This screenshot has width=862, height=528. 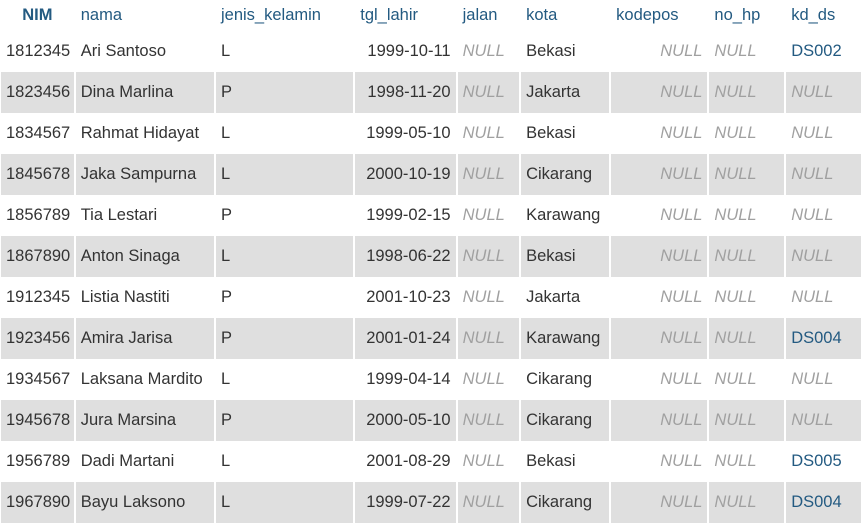 I want to click on cell-tgl-lahir: 1998-11-20, so click(x=405, y=92).